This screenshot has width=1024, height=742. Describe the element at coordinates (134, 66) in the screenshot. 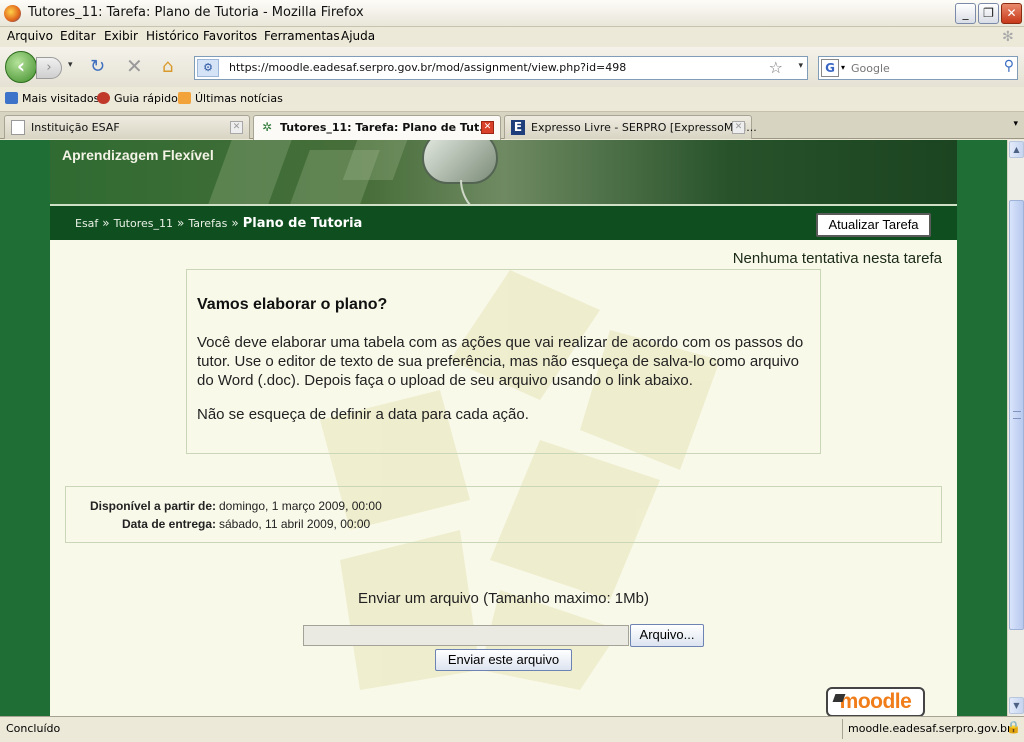

I see `stop-icon: ✕` at that location.